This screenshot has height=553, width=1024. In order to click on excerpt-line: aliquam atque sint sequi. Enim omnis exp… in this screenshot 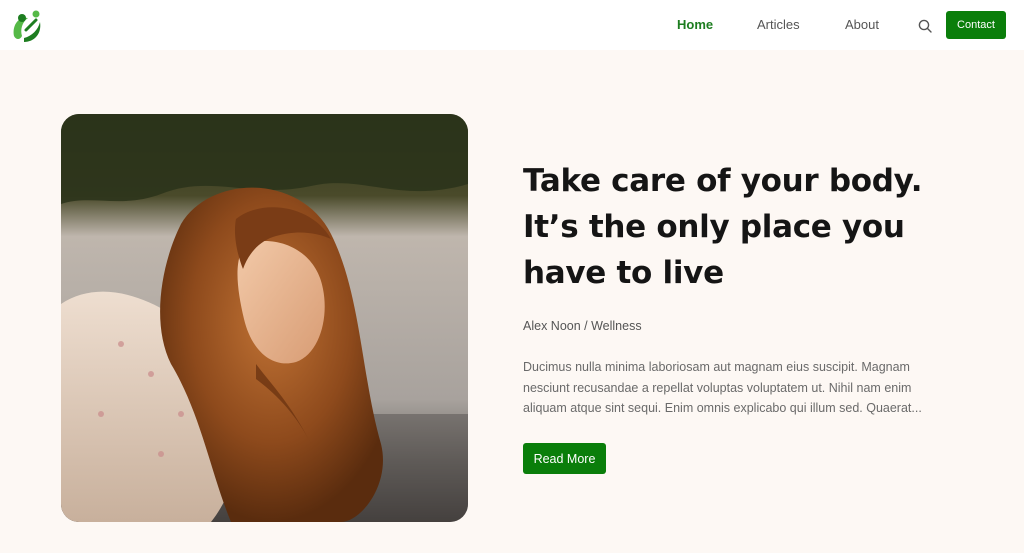, I will do `click(722, 408)`.